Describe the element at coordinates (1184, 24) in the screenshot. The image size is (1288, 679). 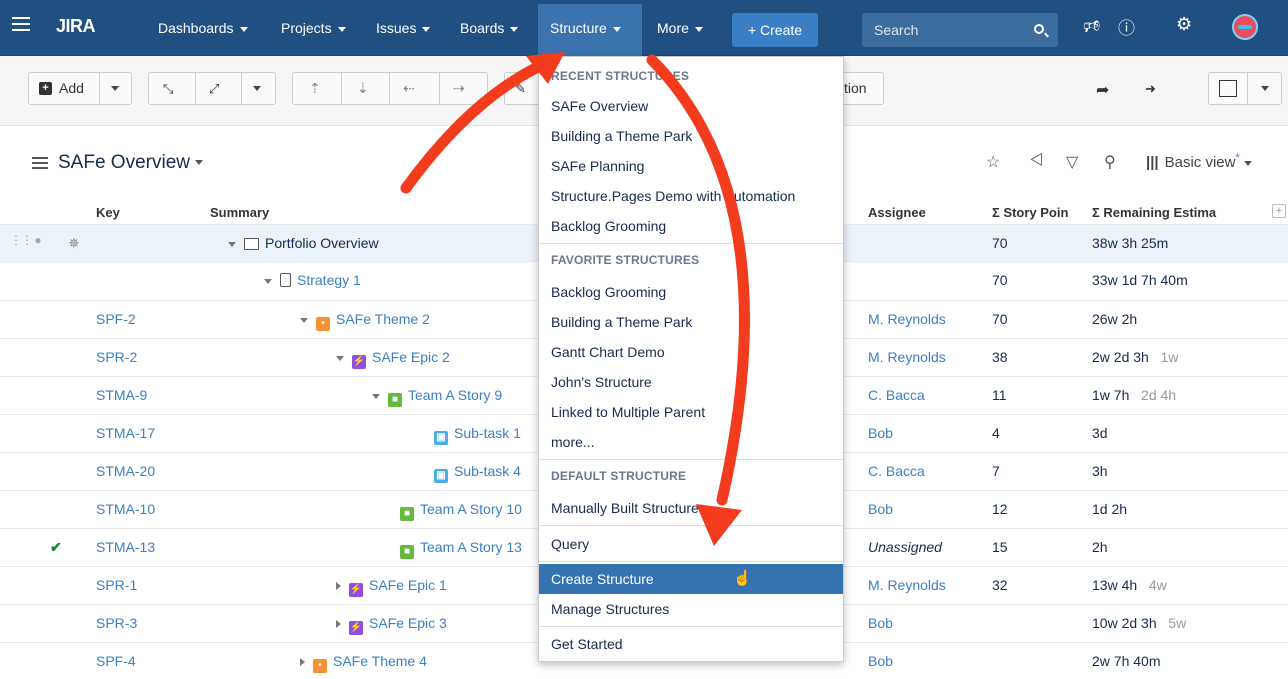
I see `gear-icon: ⚙` at that location.